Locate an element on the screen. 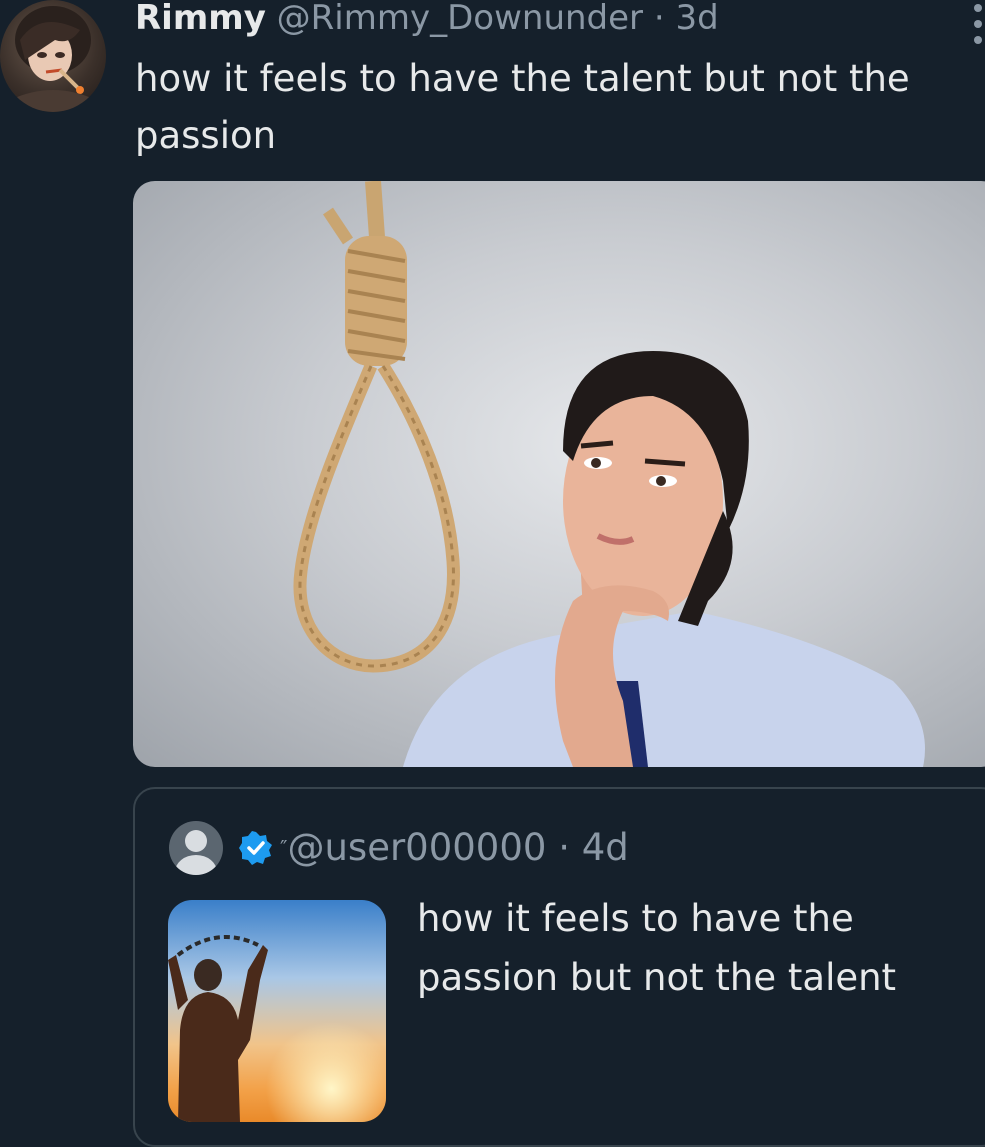 The width and height of the screenshot is (985, 1147). quoted-tweet-header: ″@user000000 · 4d is located at coordinates (454, 848).